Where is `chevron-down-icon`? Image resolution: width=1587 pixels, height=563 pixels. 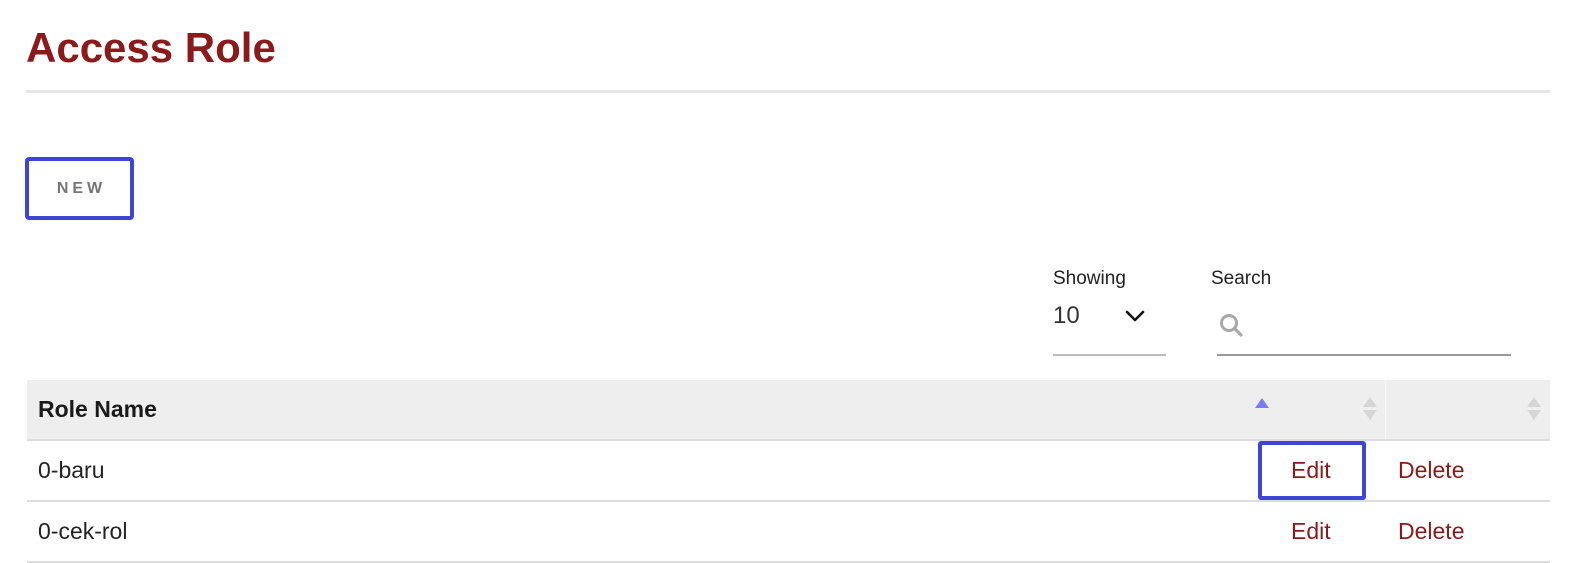 chevron-down-icon is located at coordinates (1135, 316).